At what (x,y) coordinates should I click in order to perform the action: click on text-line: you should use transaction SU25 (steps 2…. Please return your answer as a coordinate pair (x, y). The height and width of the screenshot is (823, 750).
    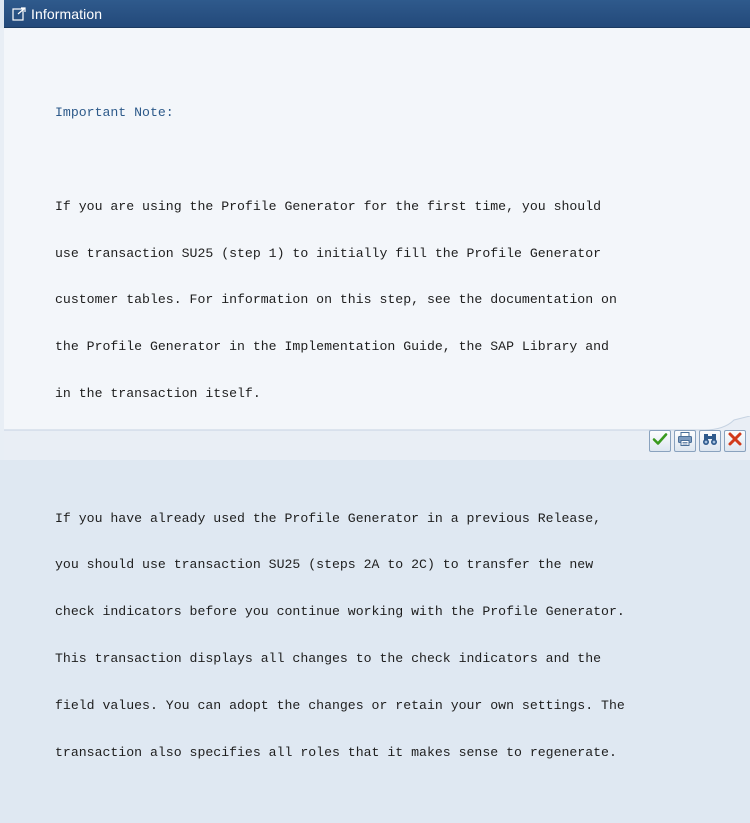
    Looking at the image, I should click on (324, 565).